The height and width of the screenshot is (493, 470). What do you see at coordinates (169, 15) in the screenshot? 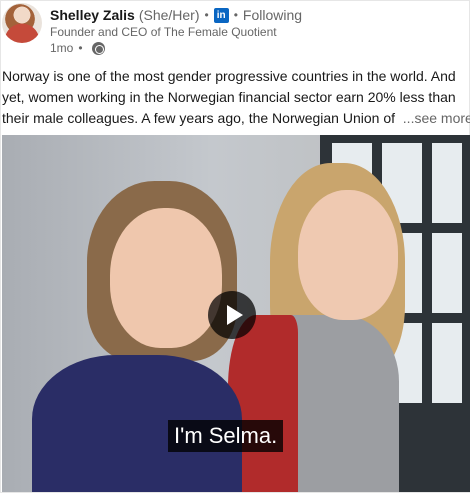
I see `author-pronouns: (She/Her)` at bounding box center [169, 15].